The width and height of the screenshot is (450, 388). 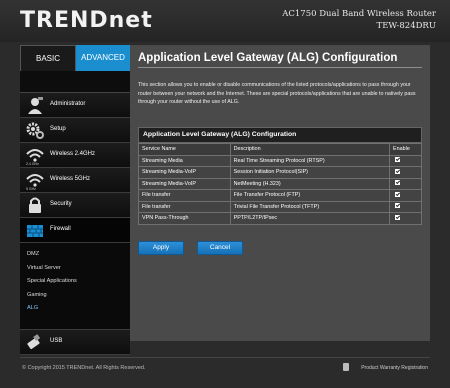 I want to click on column-header: Description, so click(x=310, y=149).